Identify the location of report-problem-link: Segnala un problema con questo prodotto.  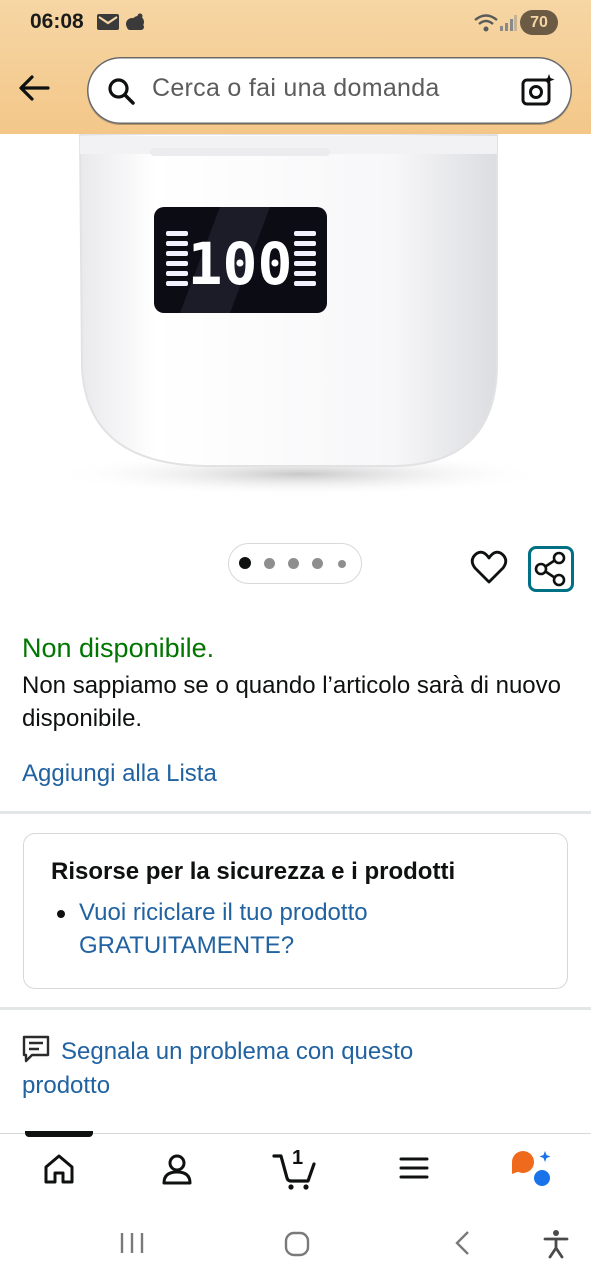
(257, 1069).